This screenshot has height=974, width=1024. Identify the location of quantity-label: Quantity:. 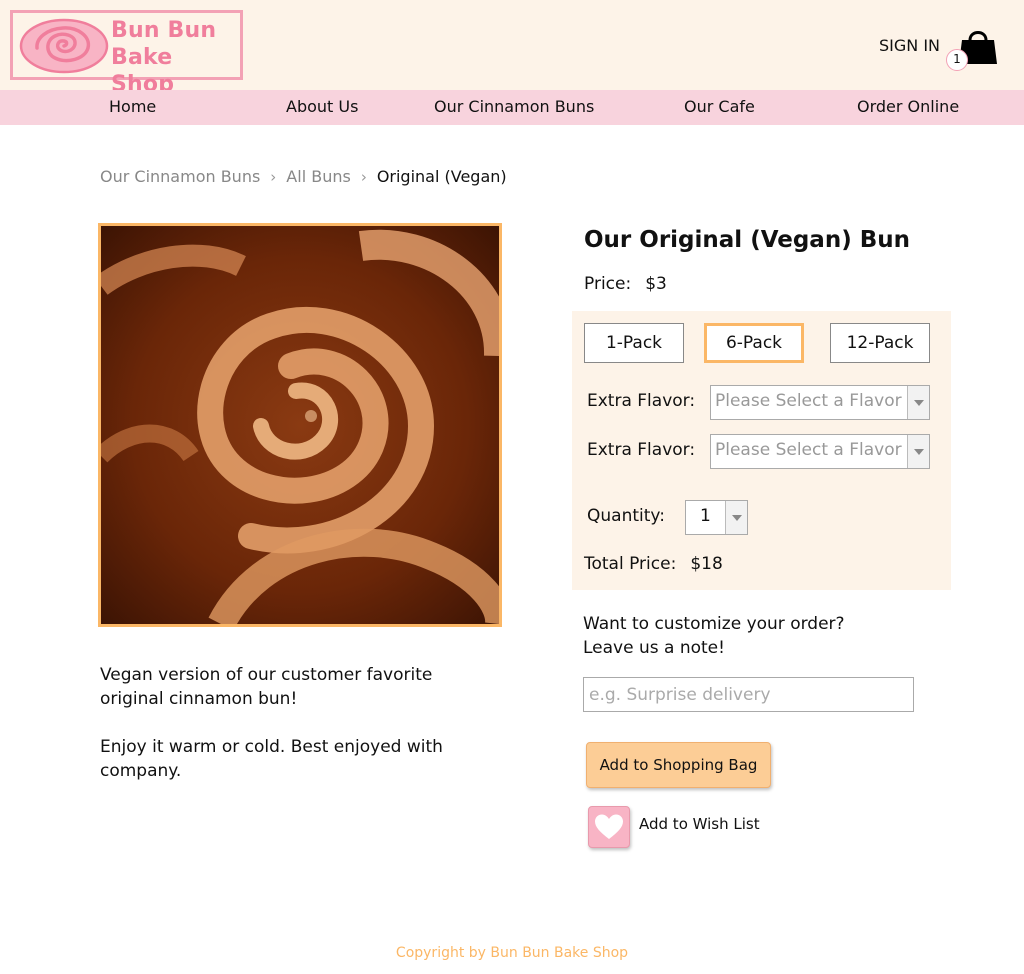
(626, 516).